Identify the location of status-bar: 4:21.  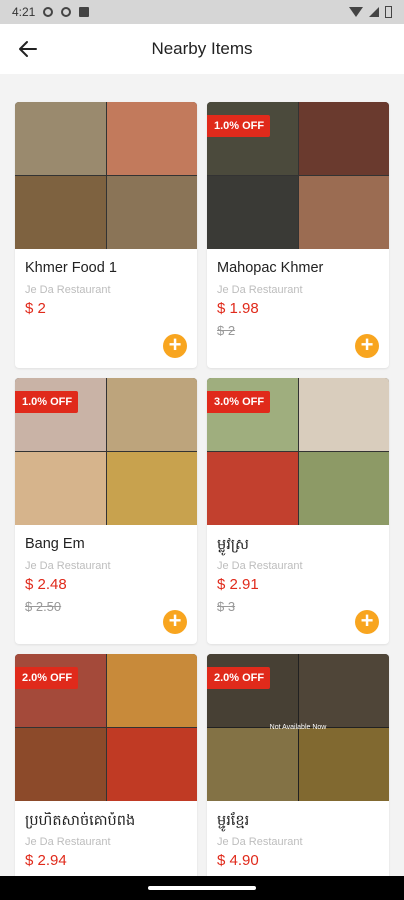
(202, 12).